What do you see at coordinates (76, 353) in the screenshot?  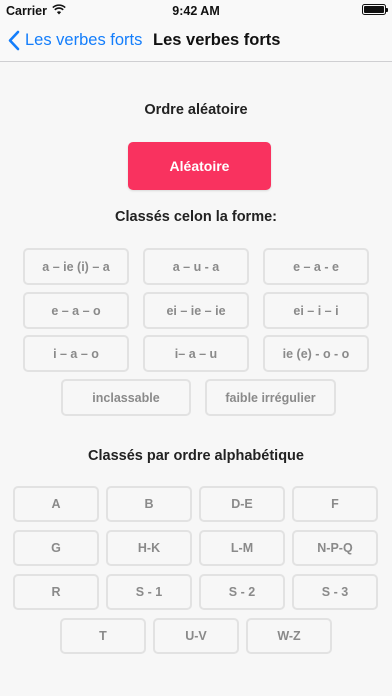 I see `forme-button: i – a – o` at bounding box center [76, 353].